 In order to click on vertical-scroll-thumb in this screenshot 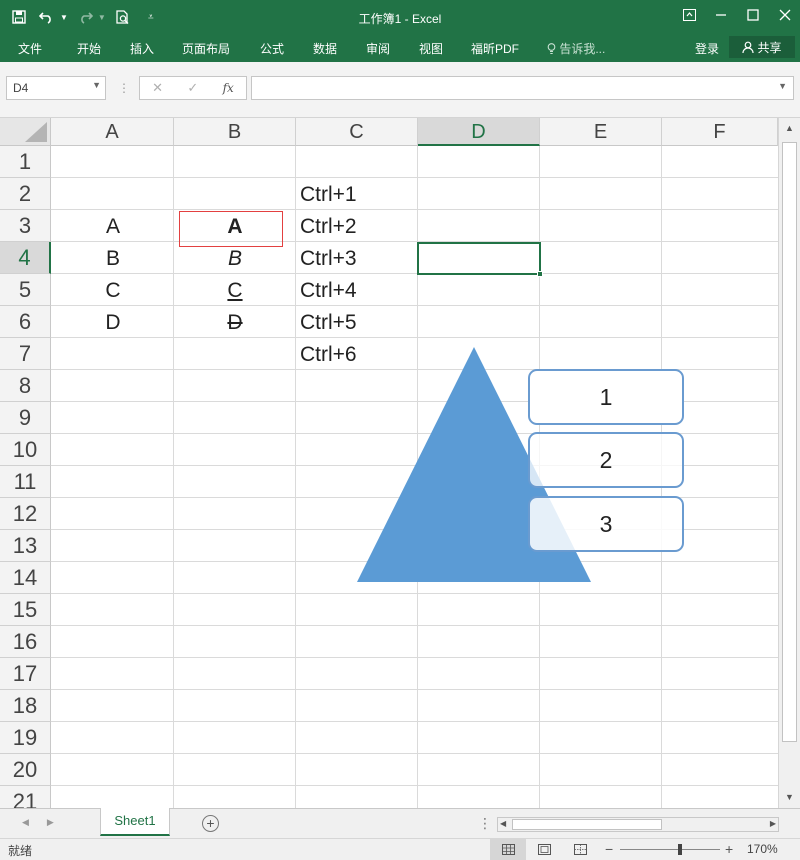, I will do `click(789, 442)`.